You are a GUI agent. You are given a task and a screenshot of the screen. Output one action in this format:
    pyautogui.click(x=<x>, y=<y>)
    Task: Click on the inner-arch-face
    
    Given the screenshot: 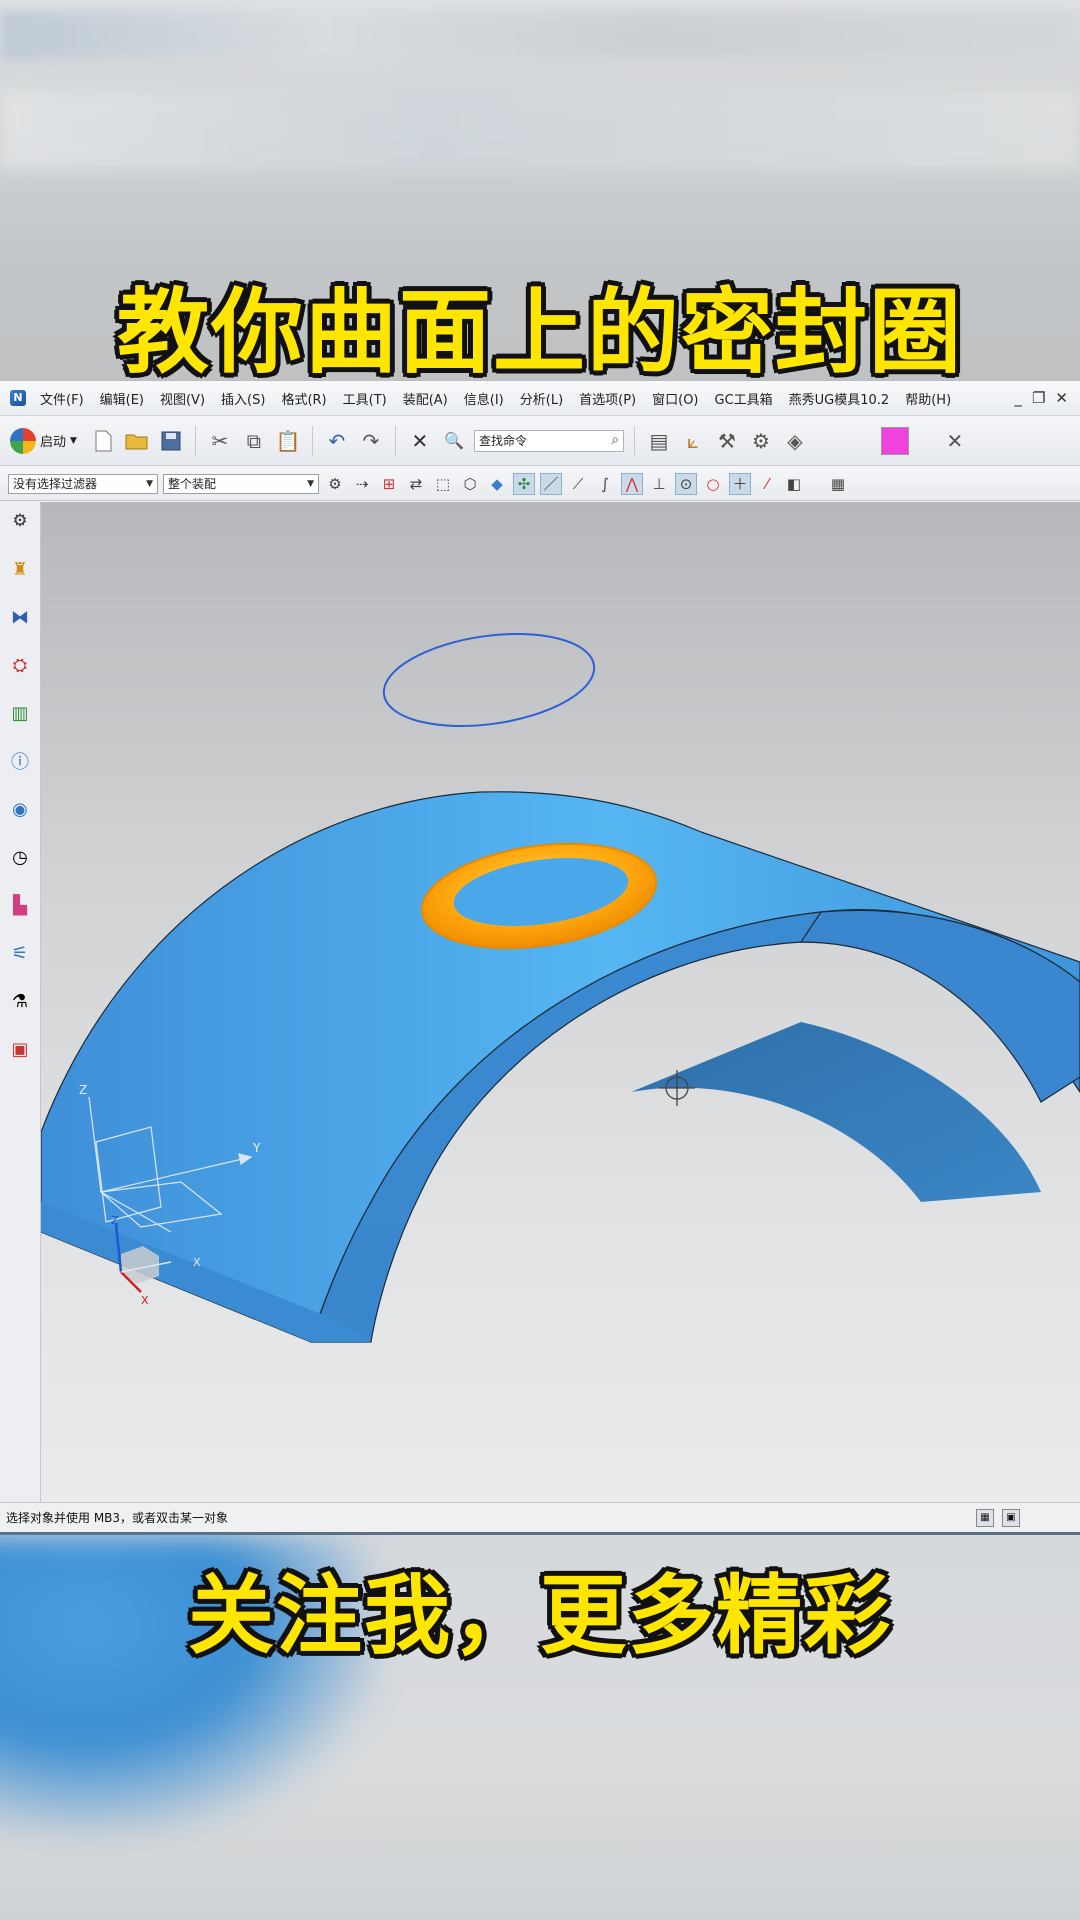 What is the action you would take?
    pyautogui.click(x=836, y=1112)
    